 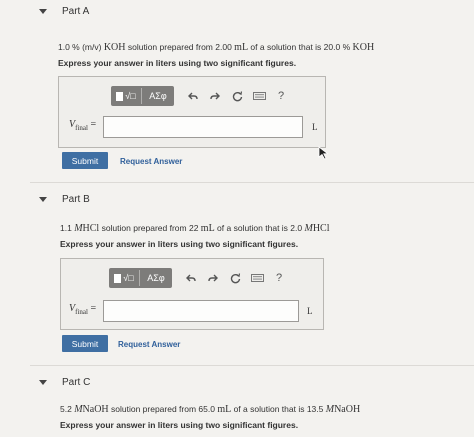 I want to click on part-b-answer-box: √□ ΑΣφ ? Vfinal = L, so click(x=192, y=294).